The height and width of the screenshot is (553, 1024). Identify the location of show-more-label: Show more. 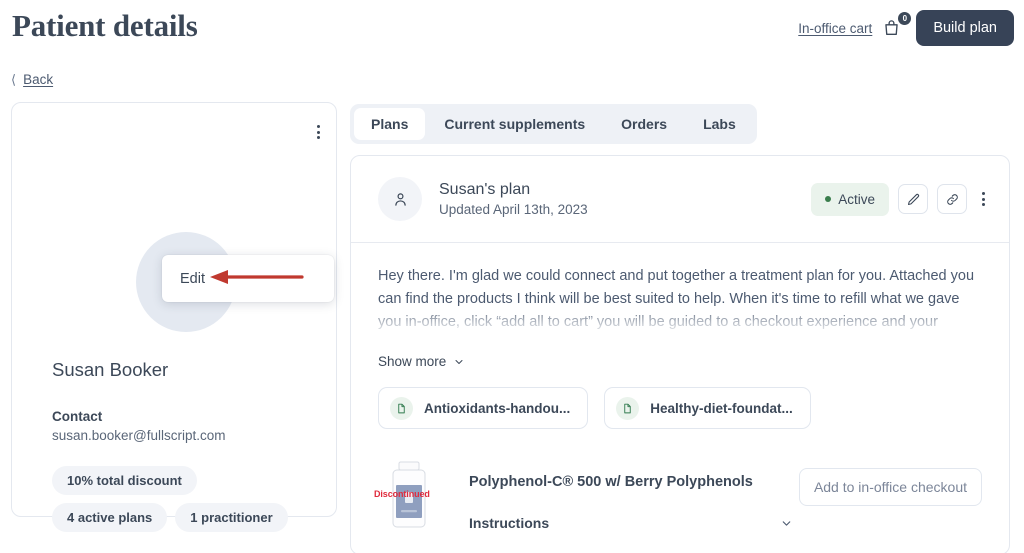
(412, 361).